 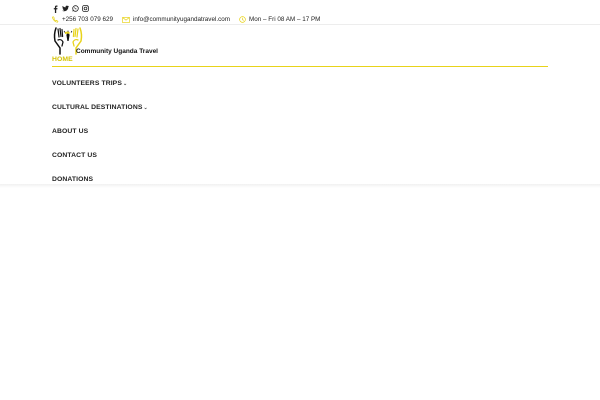 I want to click on email-contact: info@communityugandatravel.com, so click(x=176, y=19).